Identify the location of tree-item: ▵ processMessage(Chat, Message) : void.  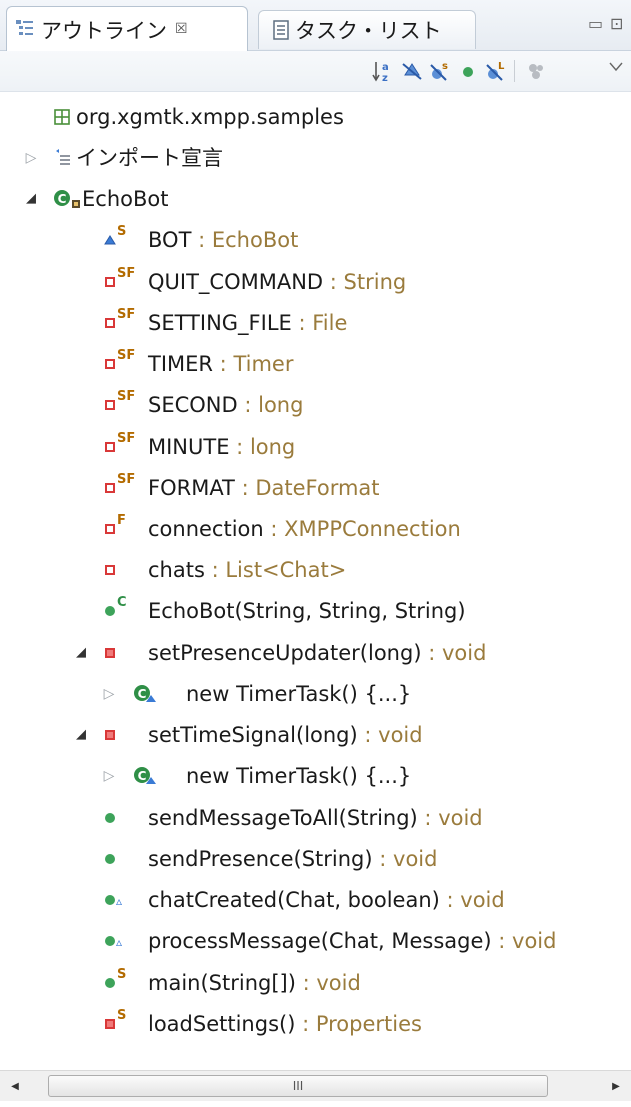
(315, 941).